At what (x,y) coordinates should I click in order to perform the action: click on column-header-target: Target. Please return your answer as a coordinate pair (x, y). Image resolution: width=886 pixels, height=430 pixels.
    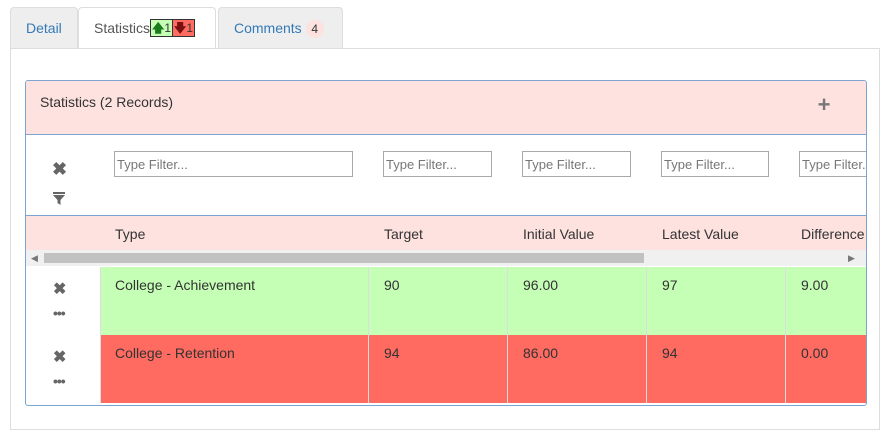
    Looking at the image, I should click on (403, 234).